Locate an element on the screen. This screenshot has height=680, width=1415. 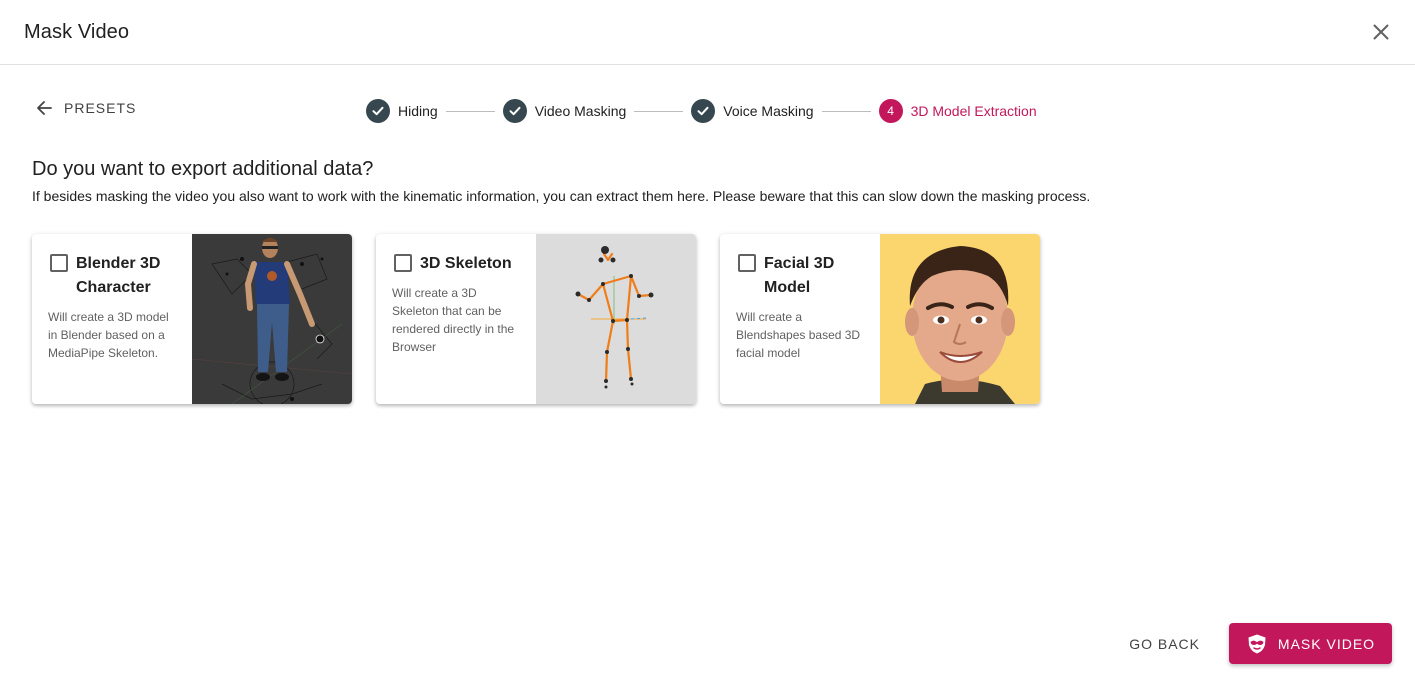
mask-icon is located at coordinates (1257, 643).